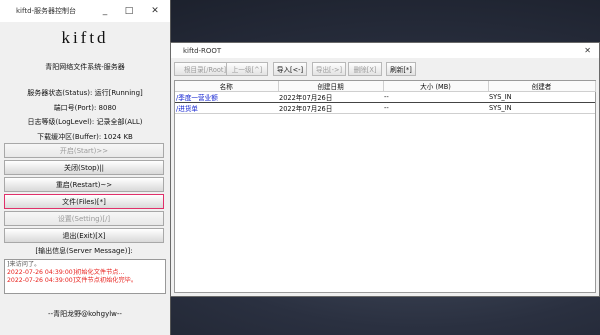  I want to click on footer-credit: --青阳龙野@kohgylw--, so click(85, 314).